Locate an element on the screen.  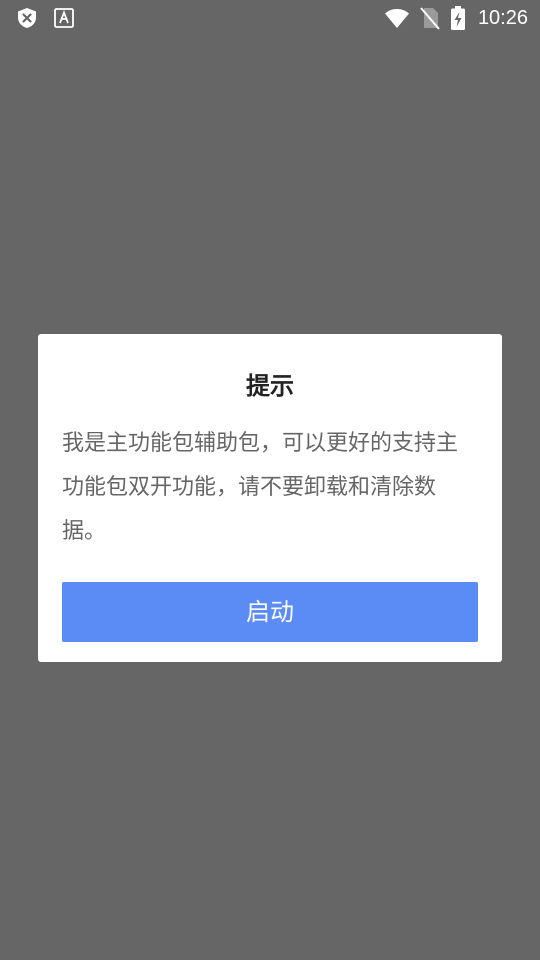
status-left-icons is located at coordinates (45, 18).